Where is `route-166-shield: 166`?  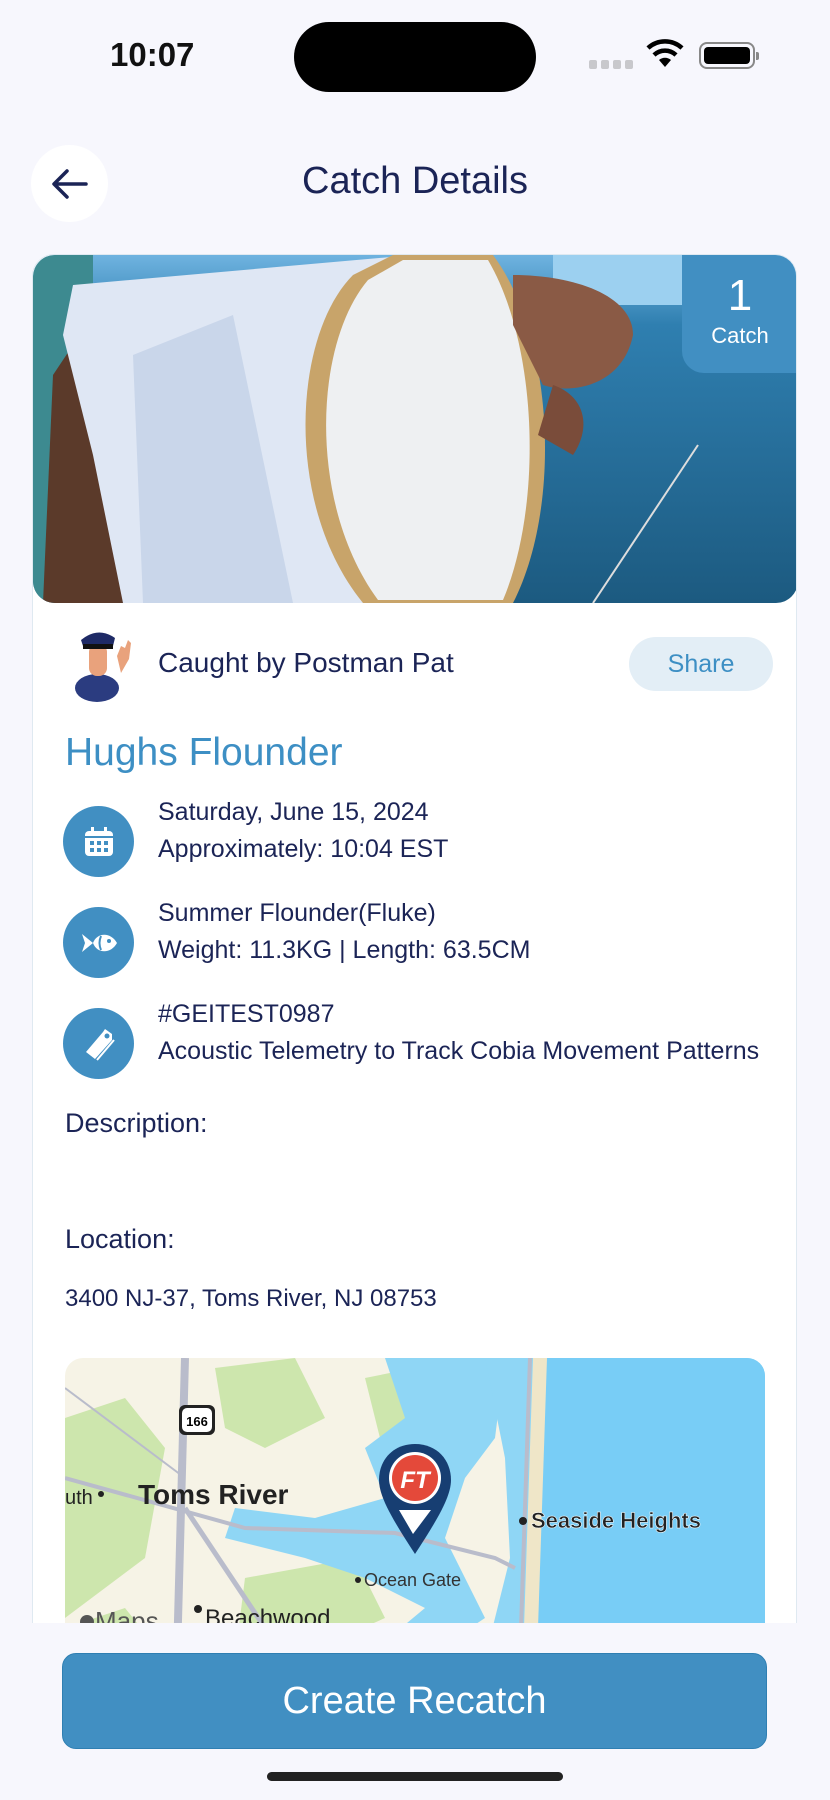 route-166-shield: 166 is located at coordinates (197, 1420).